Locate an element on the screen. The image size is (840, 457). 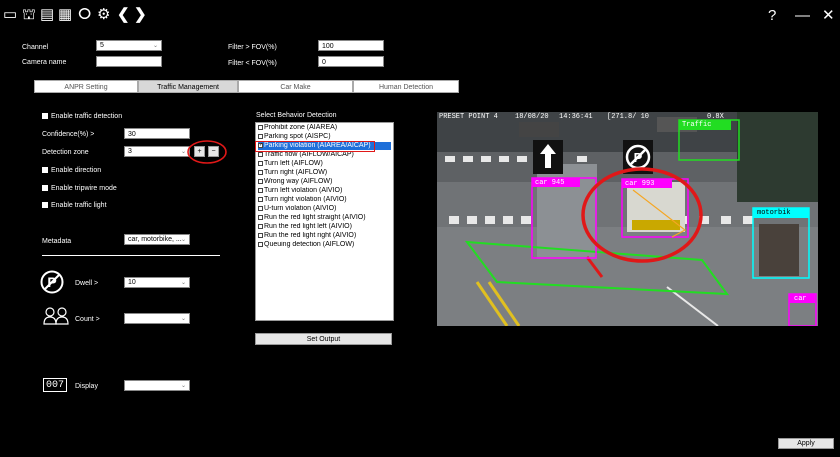
behavior-item: Run the red light straight (AIVIO) is located at coordinates (324, 218).